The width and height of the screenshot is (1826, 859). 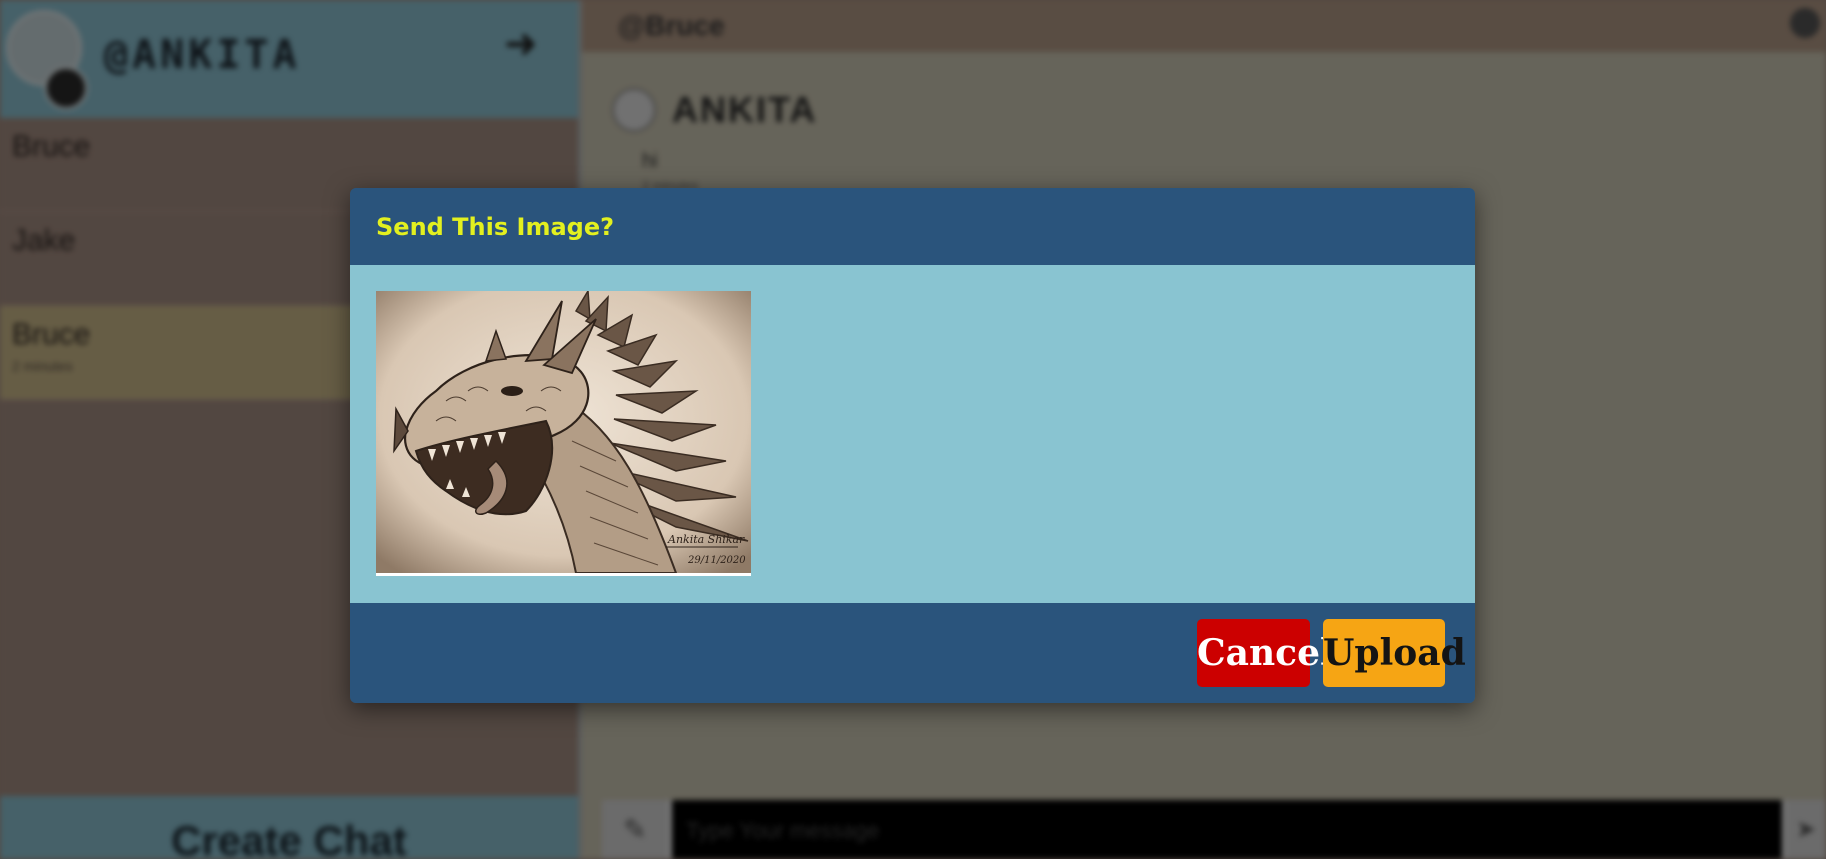 I want to click on dialog-footer: Cancel Upload, so click(x=912, y=653).